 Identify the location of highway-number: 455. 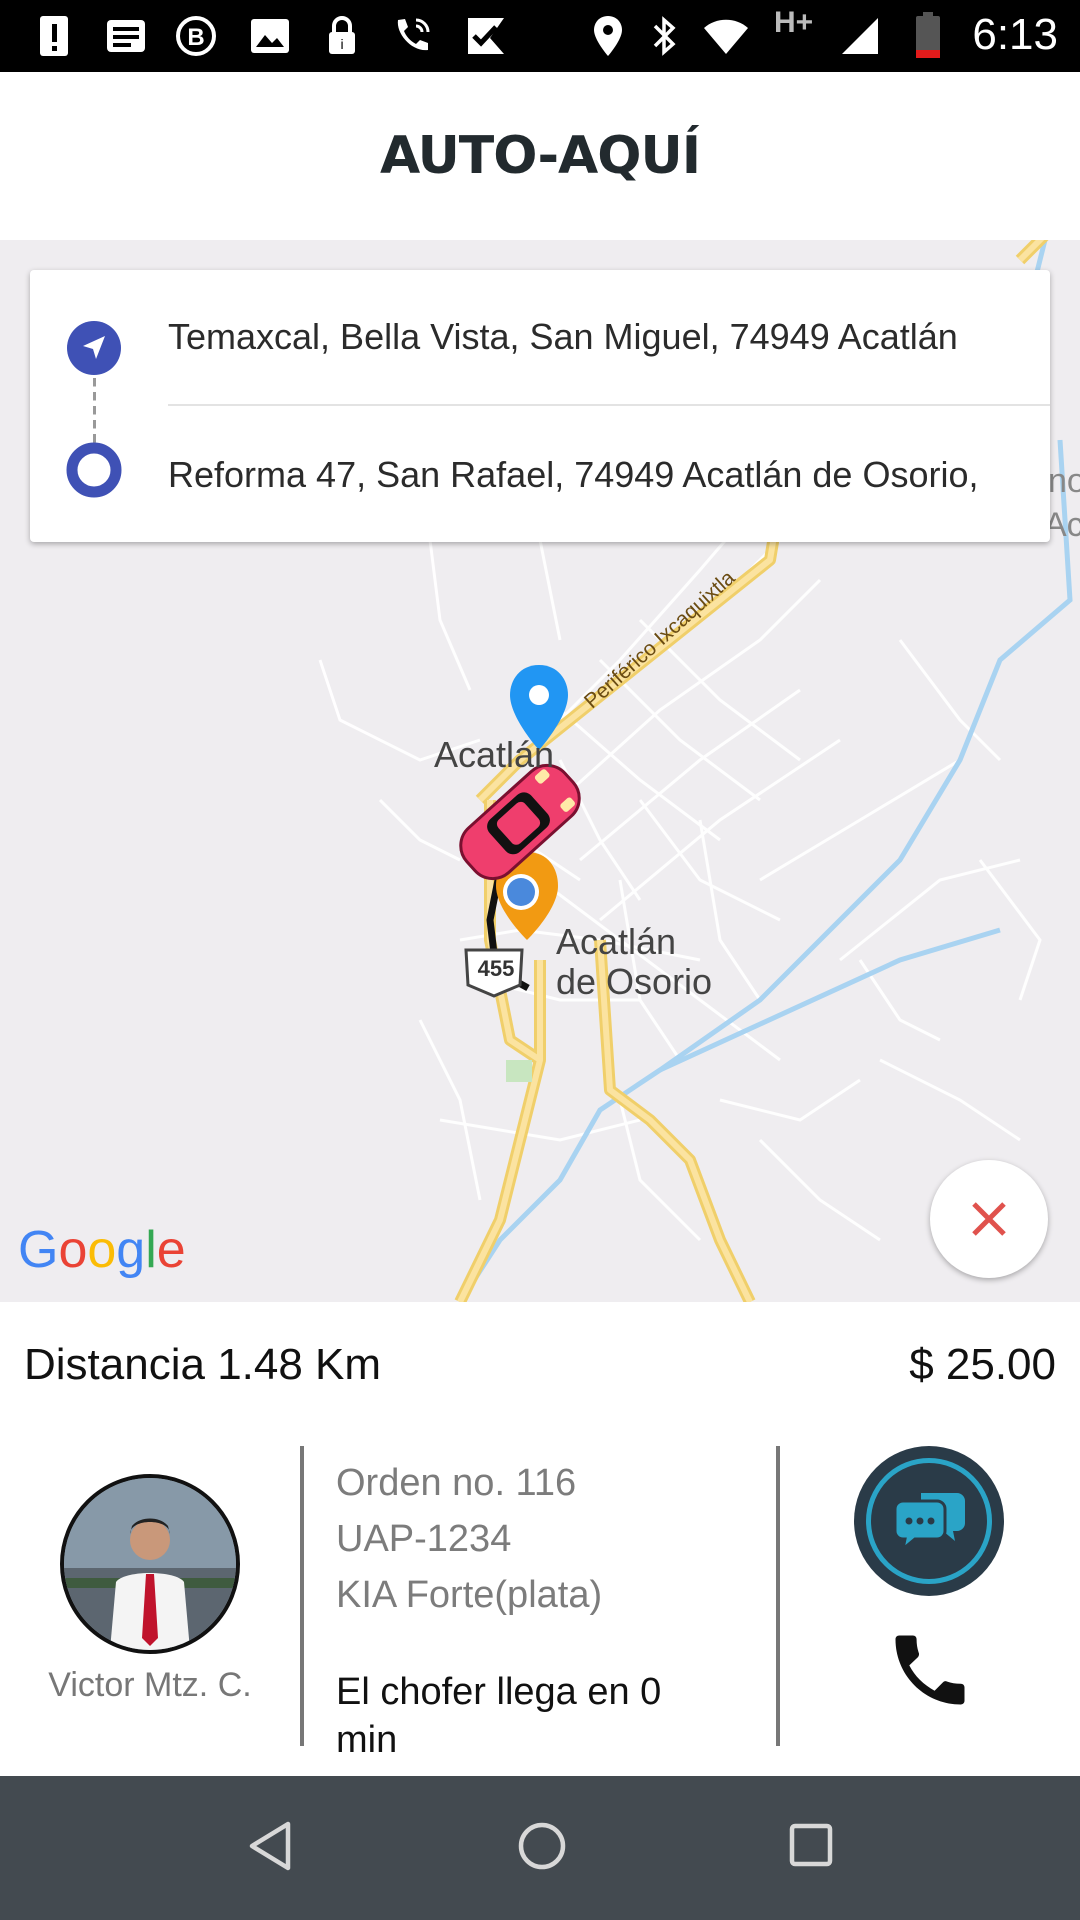
(496, 968).